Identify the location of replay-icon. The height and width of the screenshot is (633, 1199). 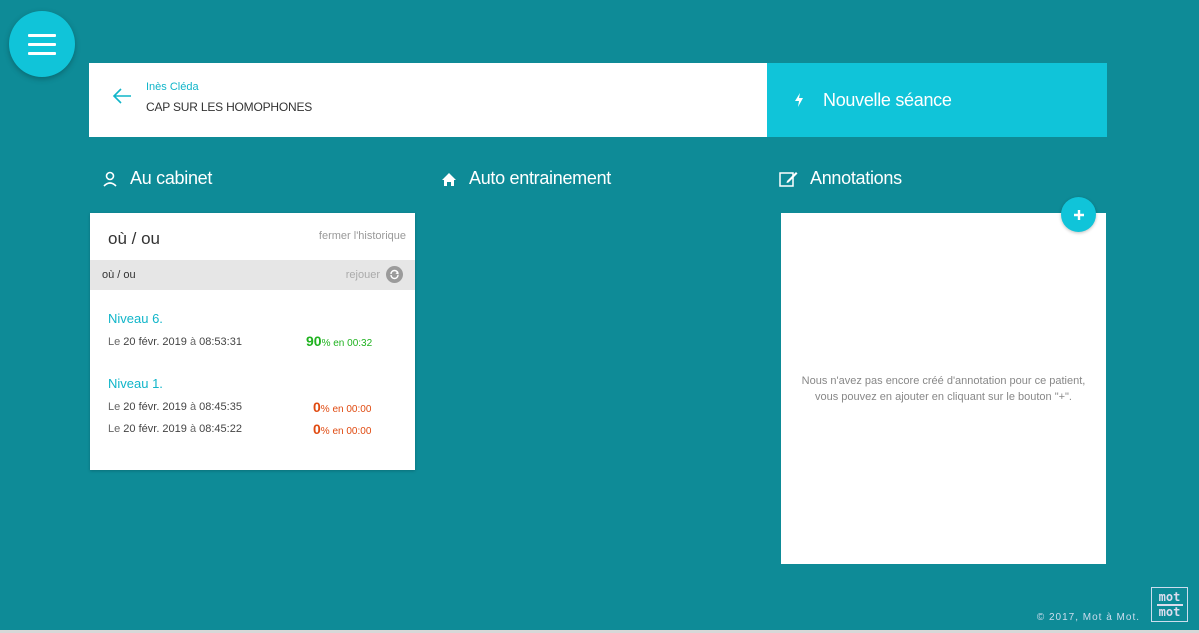
(394, 274).